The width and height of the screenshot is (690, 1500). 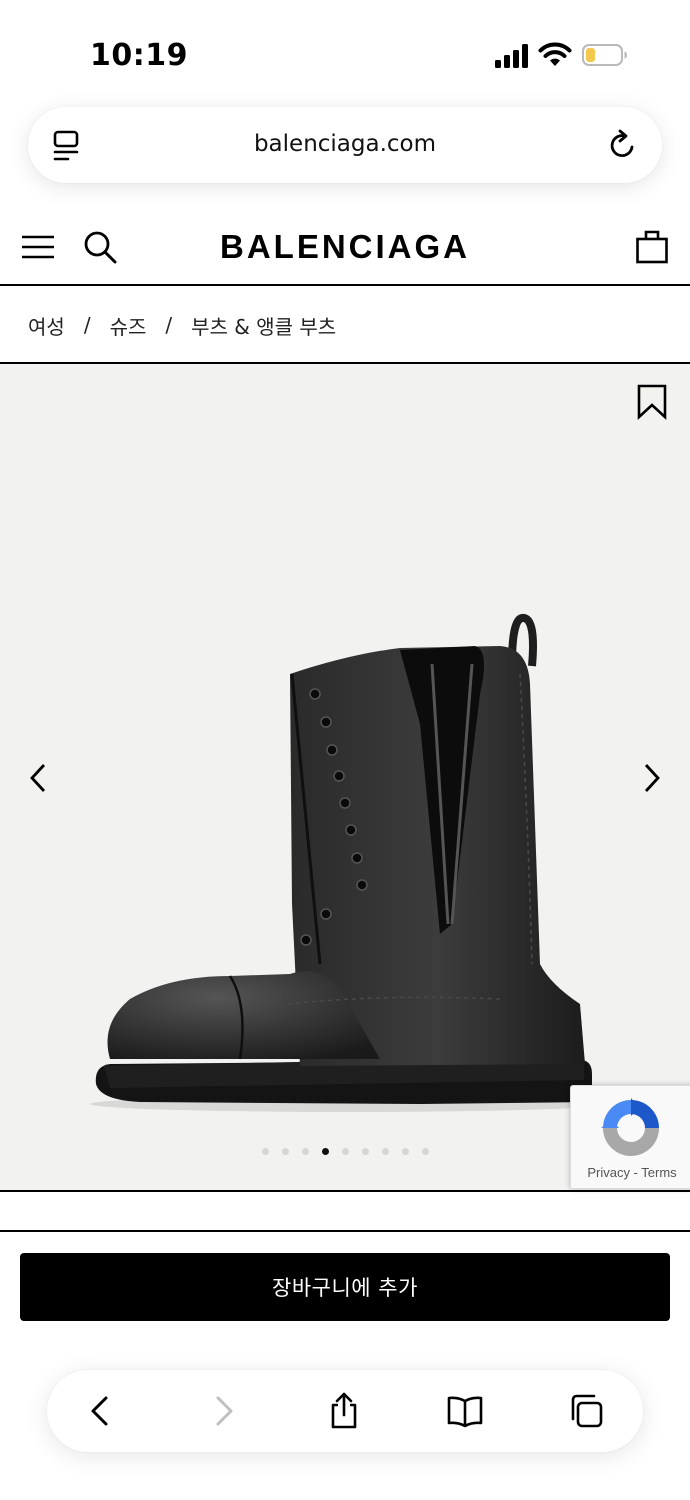 I want to click on brand-logo: BALENCIAGA, so click(x=345, y=247).